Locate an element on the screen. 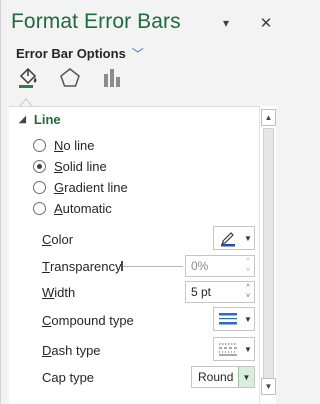 The image size is (320, 404). scroll-down-icon: ▼ is located at coordinates (268, 386).